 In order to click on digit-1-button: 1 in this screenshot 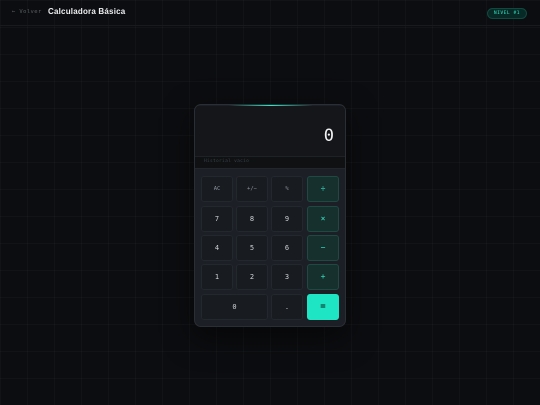, I will do `click(217, 277)`.